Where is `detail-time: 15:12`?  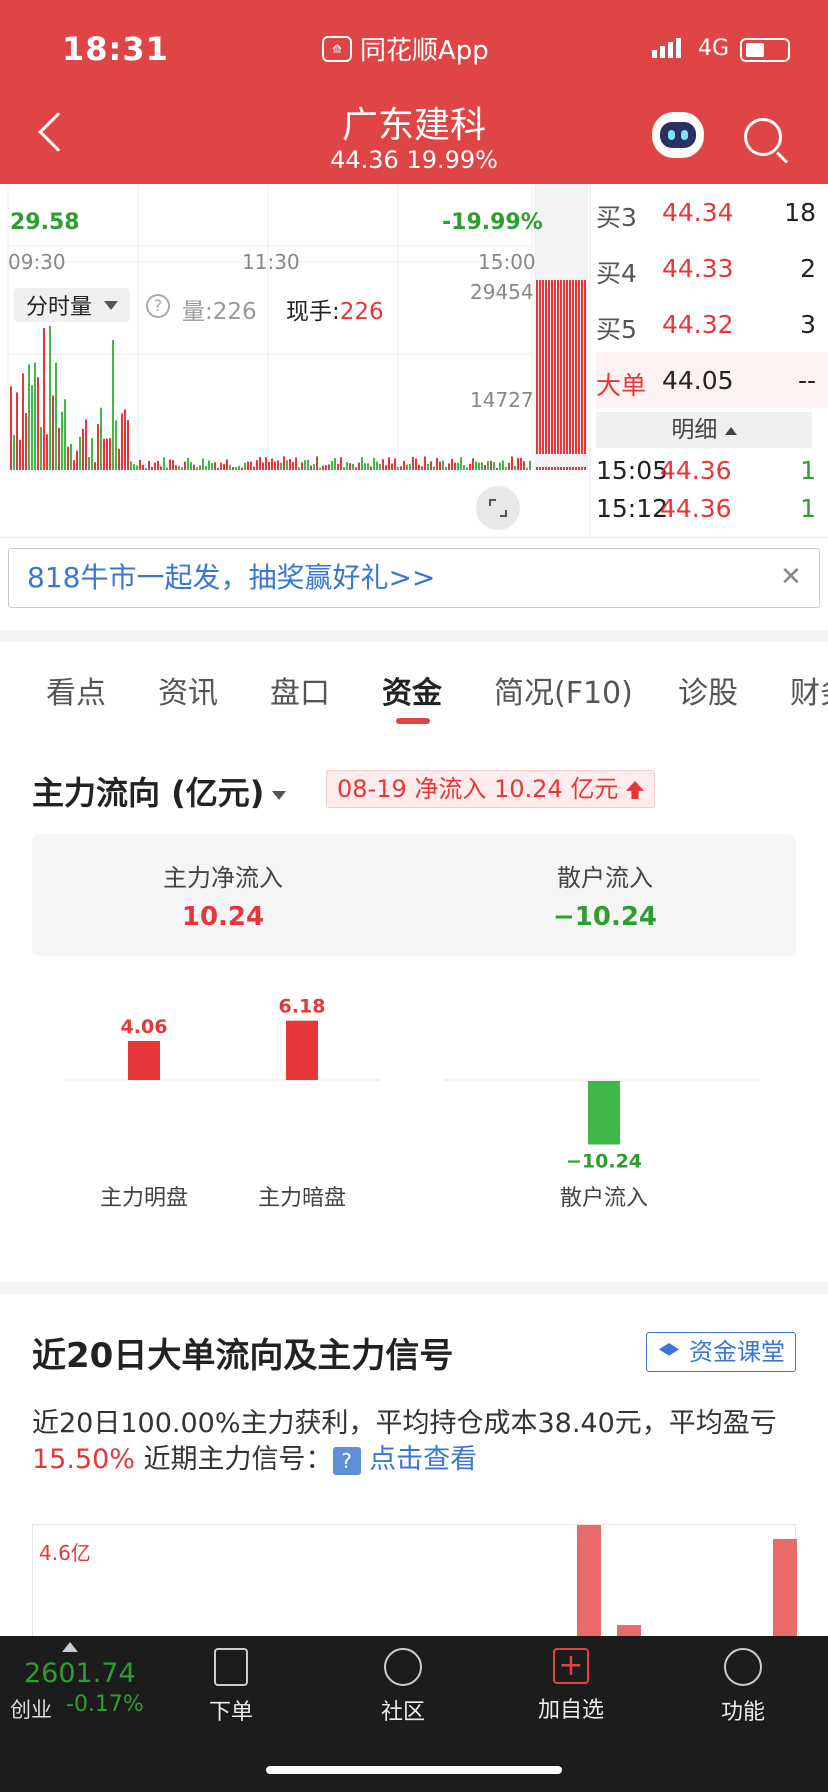
detail-time: 15:12 is located at coordinates (632, 508).